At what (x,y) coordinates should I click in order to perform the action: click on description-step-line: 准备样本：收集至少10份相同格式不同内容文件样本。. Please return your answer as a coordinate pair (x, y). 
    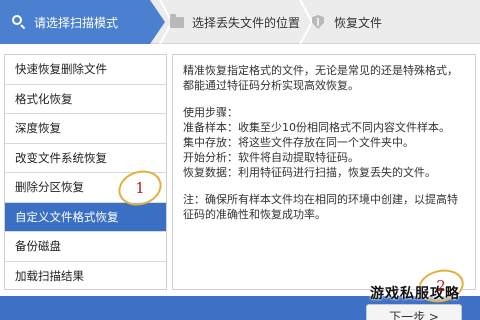
    Looking at the image, I should click on (316, 127).